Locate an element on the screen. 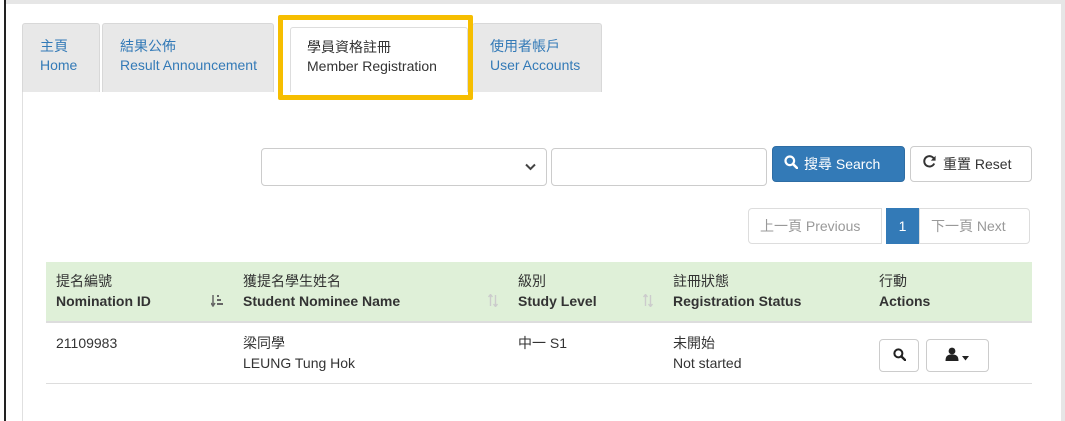 The height and width of the screenshot is (421, 1065). cell-registration-status: 未開始 Not started is located at coordinates (766, 353).